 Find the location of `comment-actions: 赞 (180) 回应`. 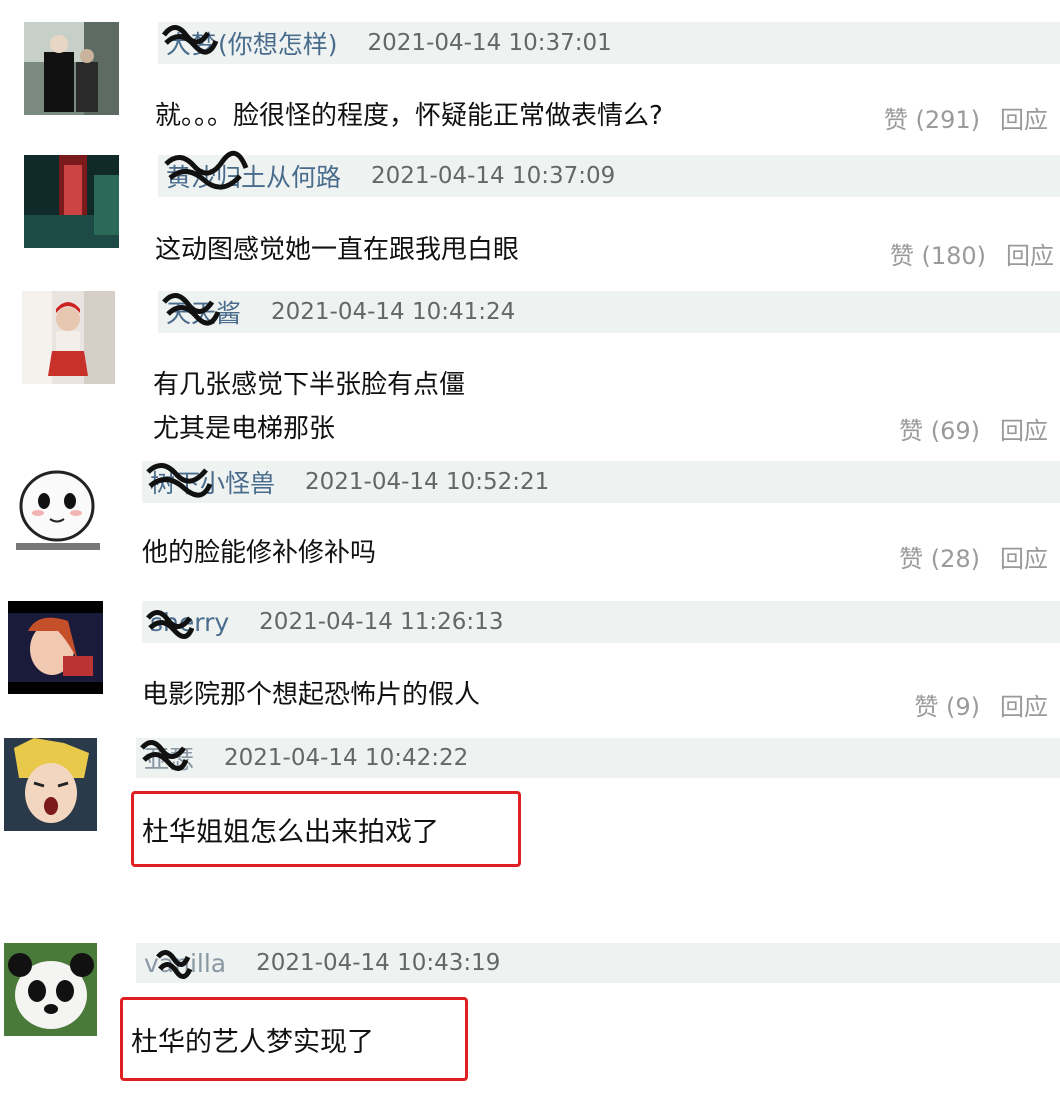

comment-actions: 赞 (180) 回应 is located at coordinates (972, 253).